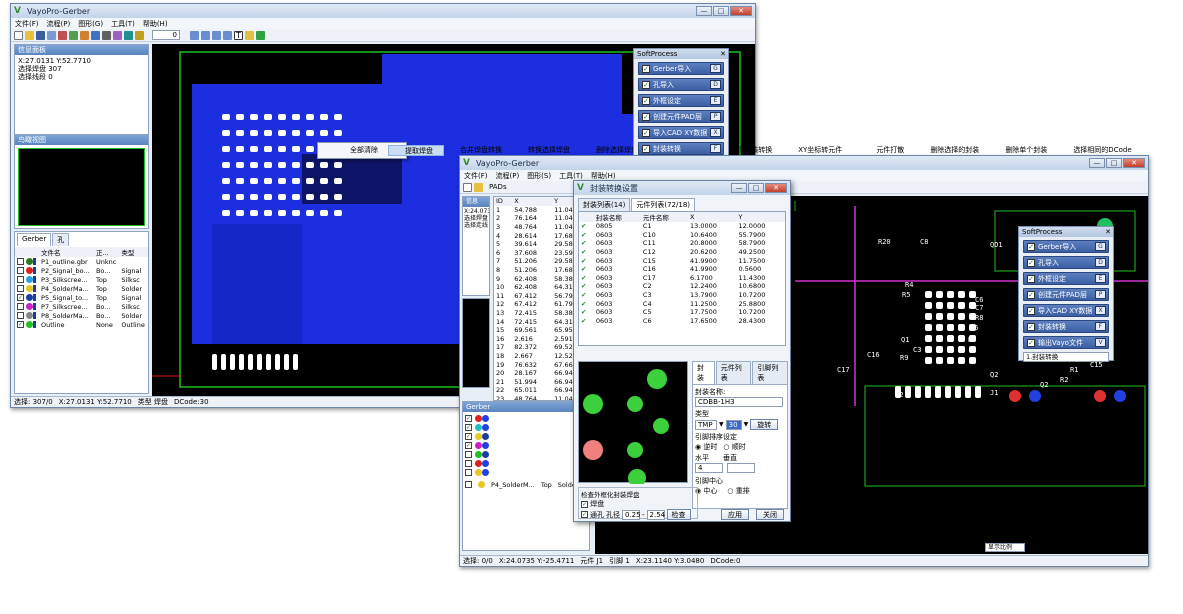 This screenshot has height=614, width=1183. What do you see at coordinates (756, 188) in the screenshot?
I see `dialog-maximize-button: □` at bounding box center [756, 188].